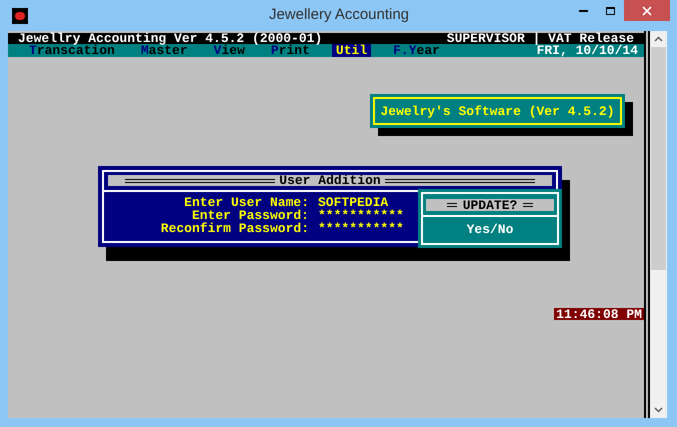 The width and height of the screenshot is (677, 427). What do you see at coordinates (20, 16) in the screenshot?
I see `app-icon` at bounding box center [20, 16].